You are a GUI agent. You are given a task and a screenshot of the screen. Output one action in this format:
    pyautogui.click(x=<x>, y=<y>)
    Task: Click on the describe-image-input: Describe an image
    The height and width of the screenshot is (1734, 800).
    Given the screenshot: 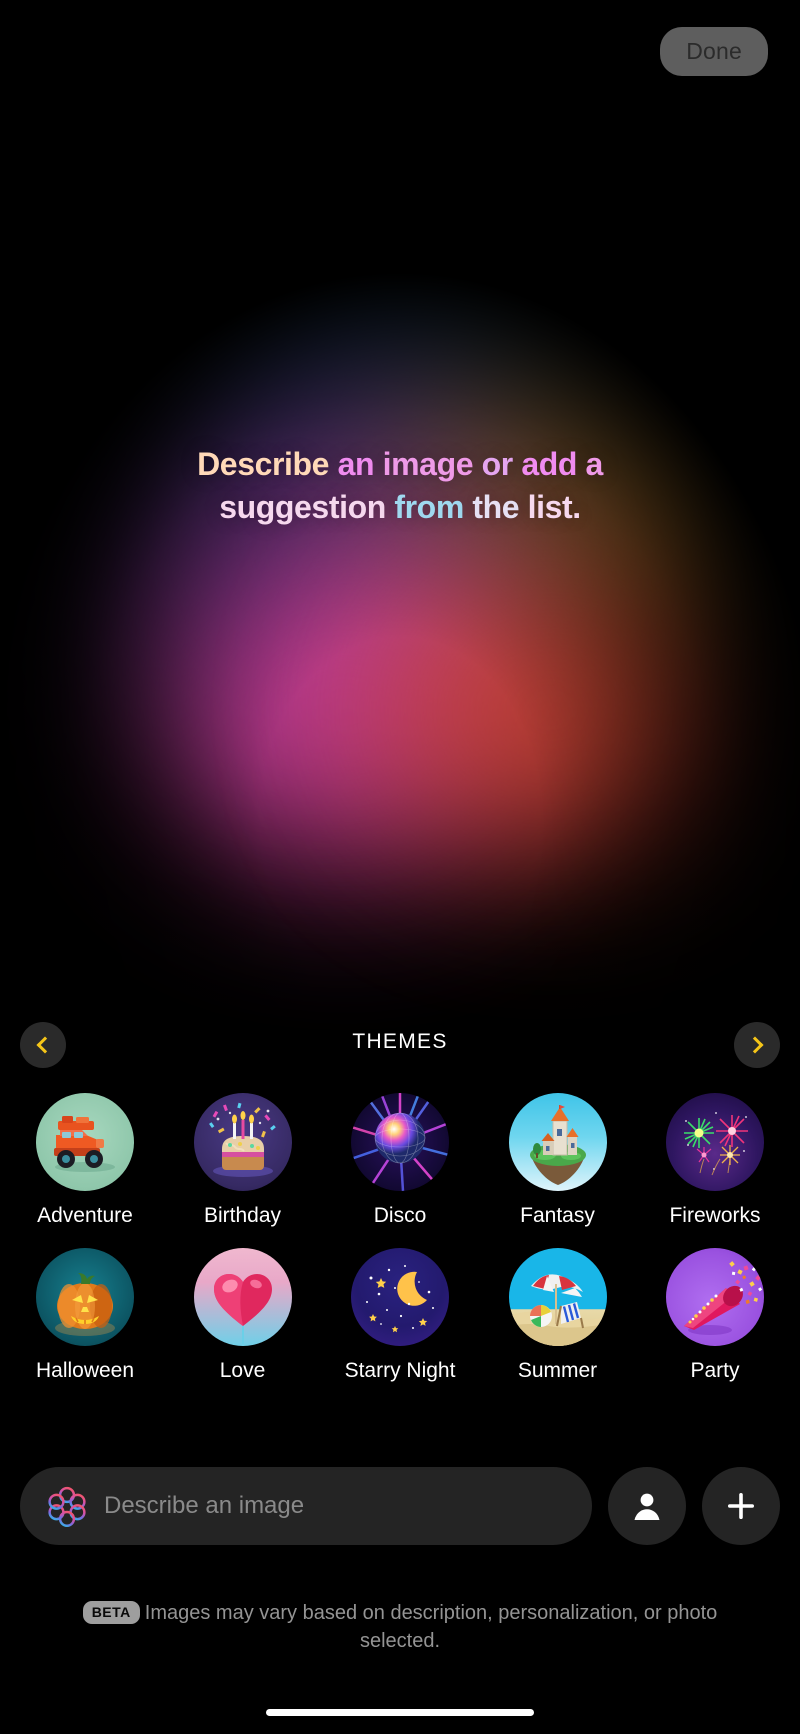 What is the action you would take?
    pyautogui.click(x=306, y=1506)
    